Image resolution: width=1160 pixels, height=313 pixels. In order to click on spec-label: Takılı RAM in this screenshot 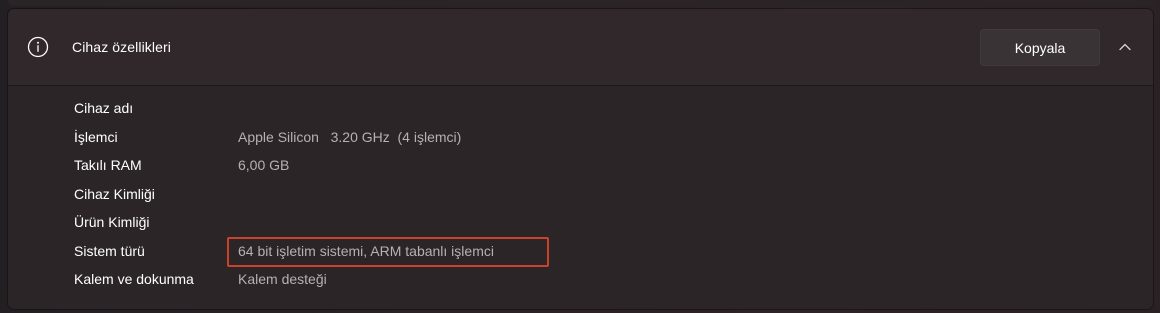, I will do `click(108, 165)`.